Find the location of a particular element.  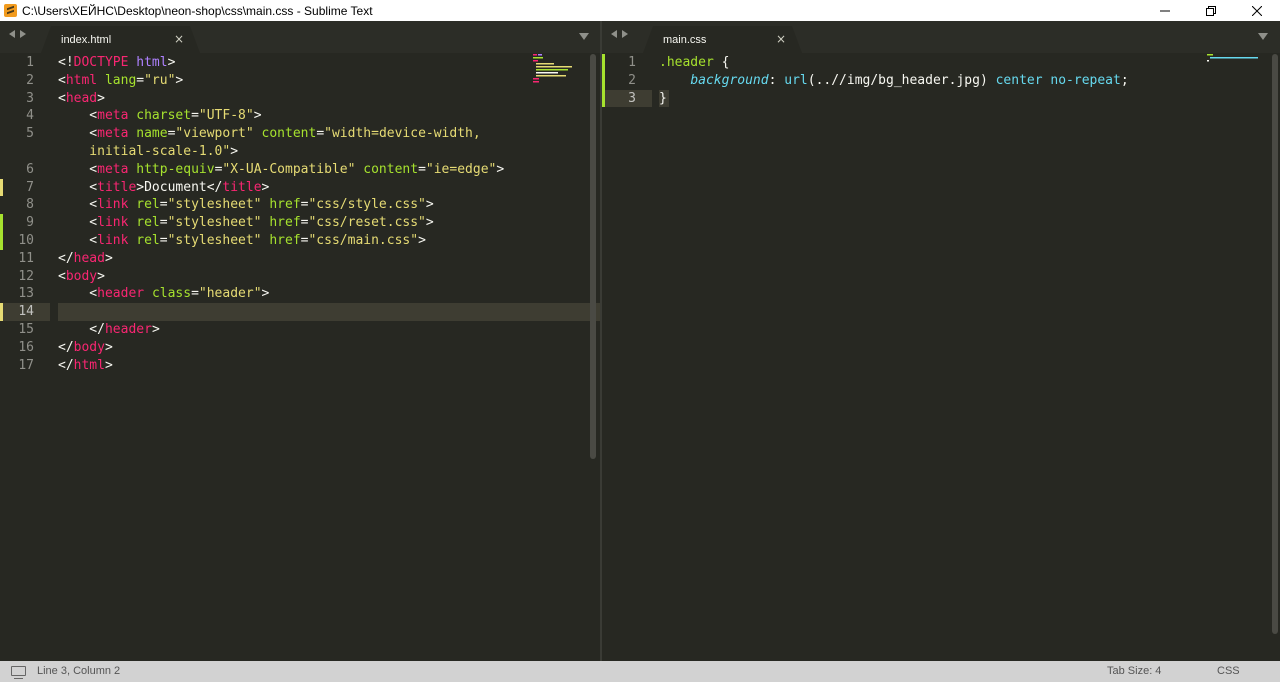

right-tab-bar: main.css × is located at coordinates (941, 37).